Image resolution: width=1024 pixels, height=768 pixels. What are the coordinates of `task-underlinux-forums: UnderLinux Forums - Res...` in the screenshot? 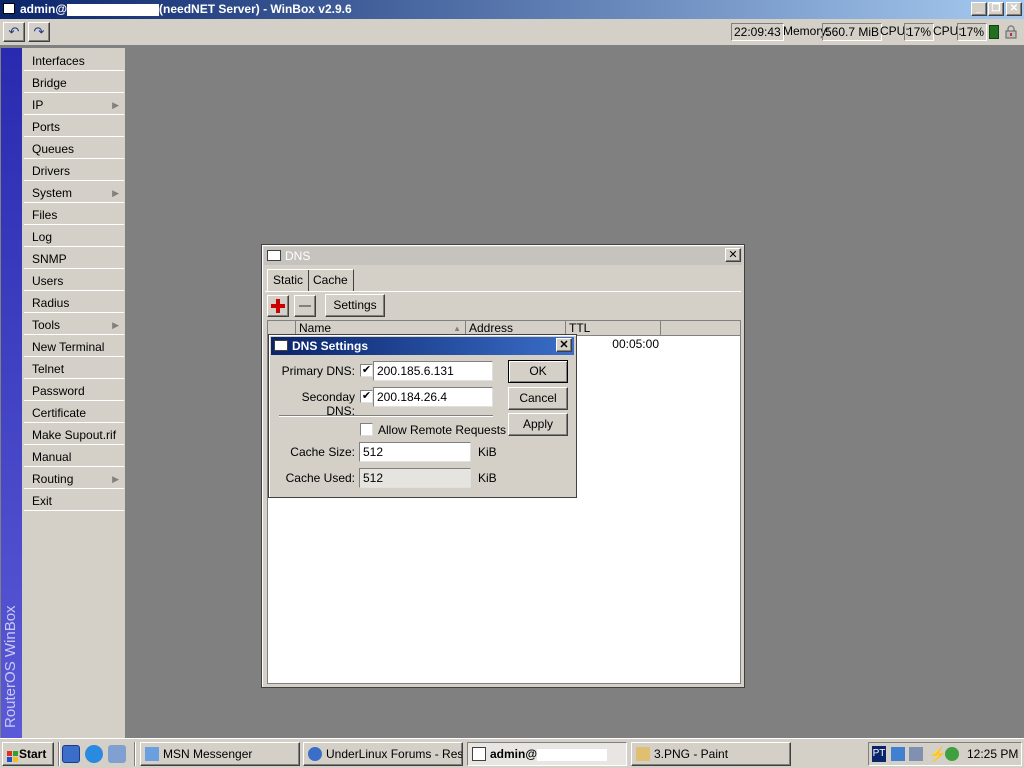 It's located at (383, 754).